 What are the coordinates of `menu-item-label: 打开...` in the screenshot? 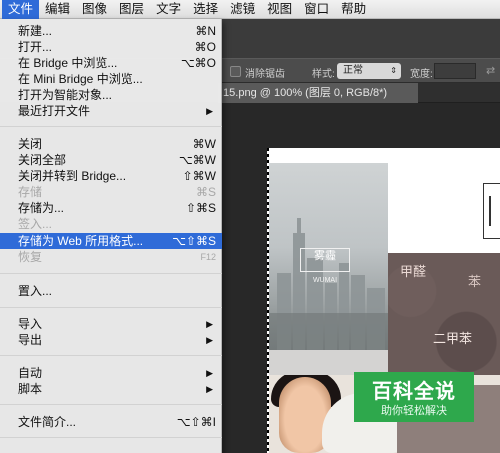 It's located at (35, 47).